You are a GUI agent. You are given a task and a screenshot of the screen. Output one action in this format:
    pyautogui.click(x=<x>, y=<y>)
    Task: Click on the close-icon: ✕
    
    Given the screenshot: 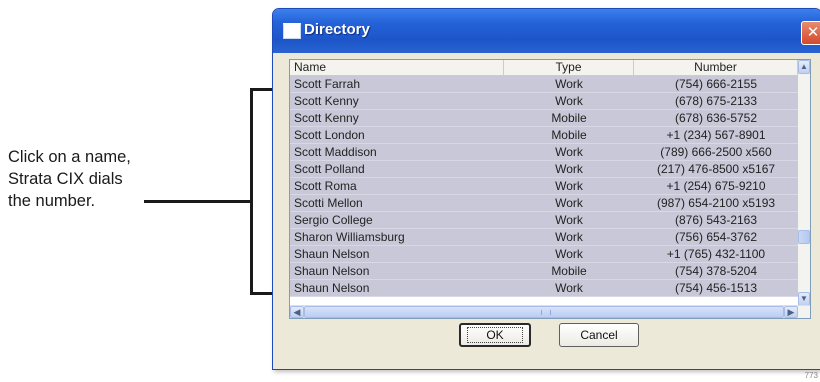 What is the action you would take?
    pyautogui.click(x=813, y=32)
    